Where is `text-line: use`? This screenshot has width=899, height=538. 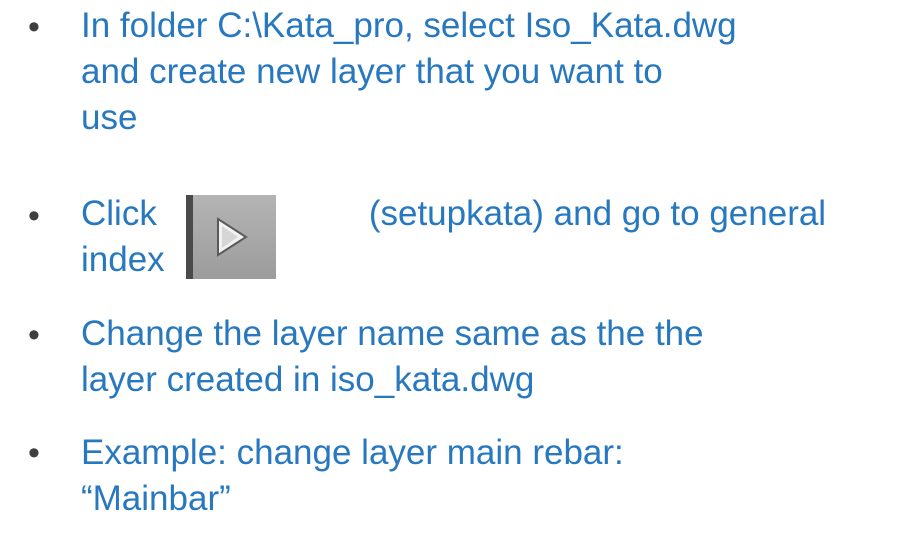 text-line: use is located at coordinates (109, 117).